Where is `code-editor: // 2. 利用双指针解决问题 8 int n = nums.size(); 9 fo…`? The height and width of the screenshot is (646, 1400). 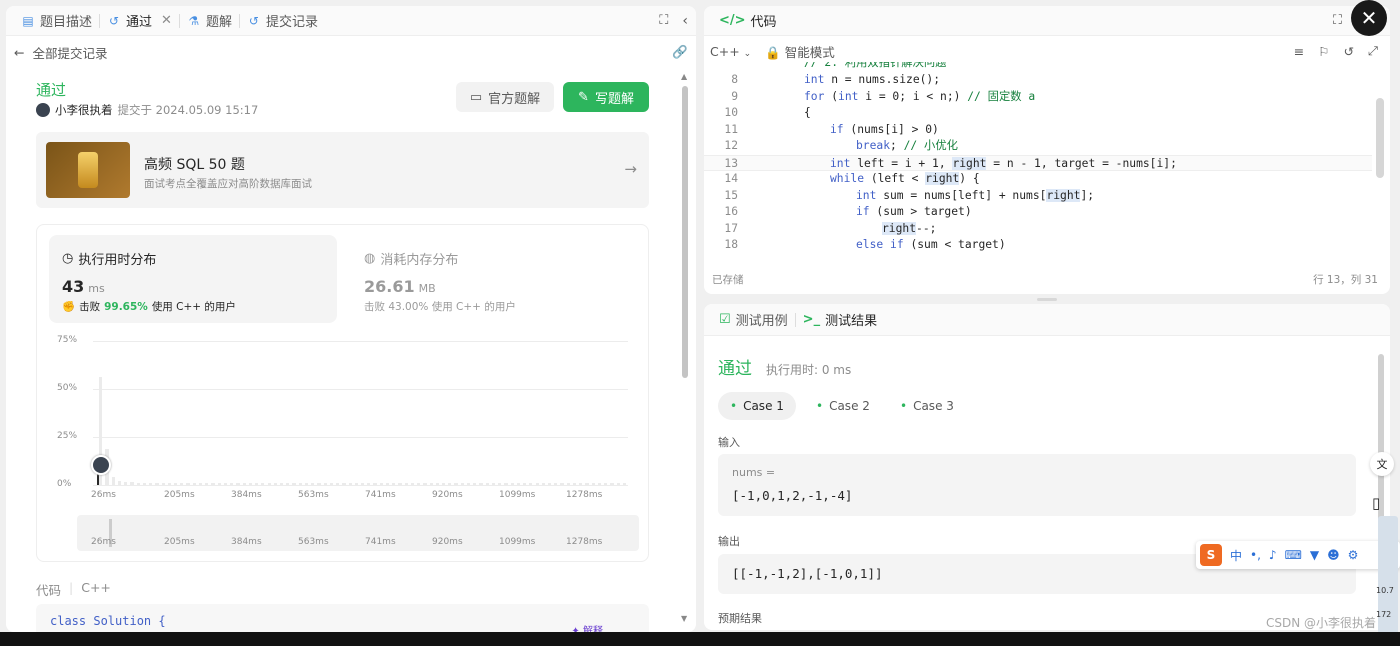
code-editor: // 2. 利用双指针解决问题 8 int n = nums.size(); 9 fo… is located at coordinates (1038, 160).